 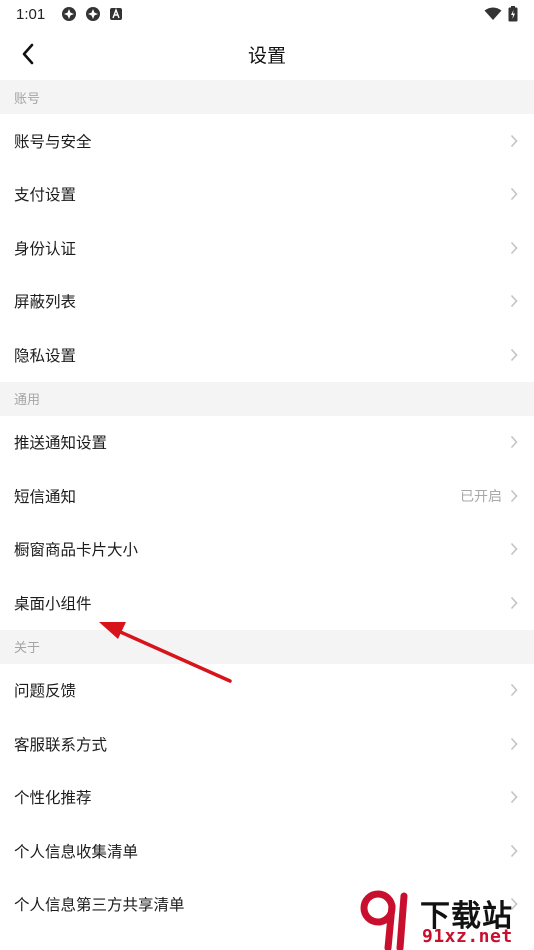 I want to click on settings-row-personalized: 个性化推荐, so click(x=267, y=797).